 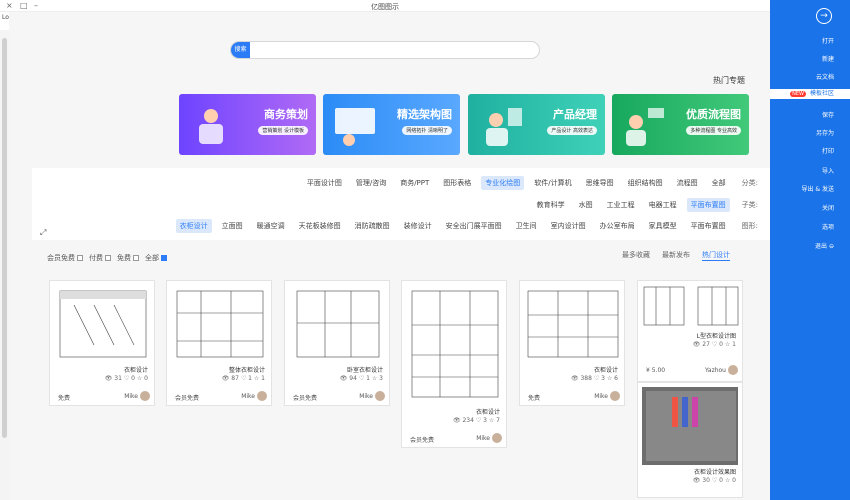 I want to click on menu-template-community: NEW 模板社区, so click(x=810, y=94).